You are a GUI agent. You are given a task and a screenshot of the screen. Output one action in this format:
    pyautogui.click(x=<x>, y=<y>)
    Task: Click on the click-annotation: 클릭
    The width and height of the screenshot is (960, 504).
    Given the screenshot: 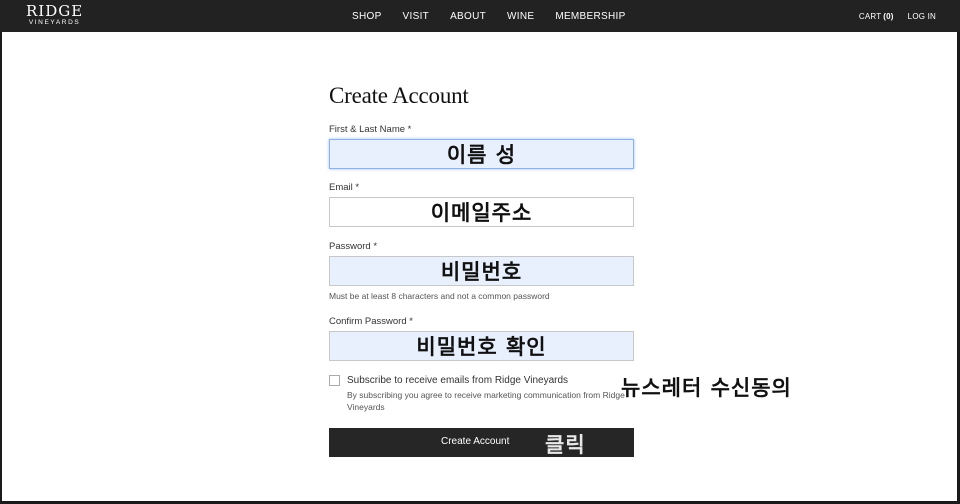 What is the action you would take?
    pyautogui.click(x=565, y=445)
    